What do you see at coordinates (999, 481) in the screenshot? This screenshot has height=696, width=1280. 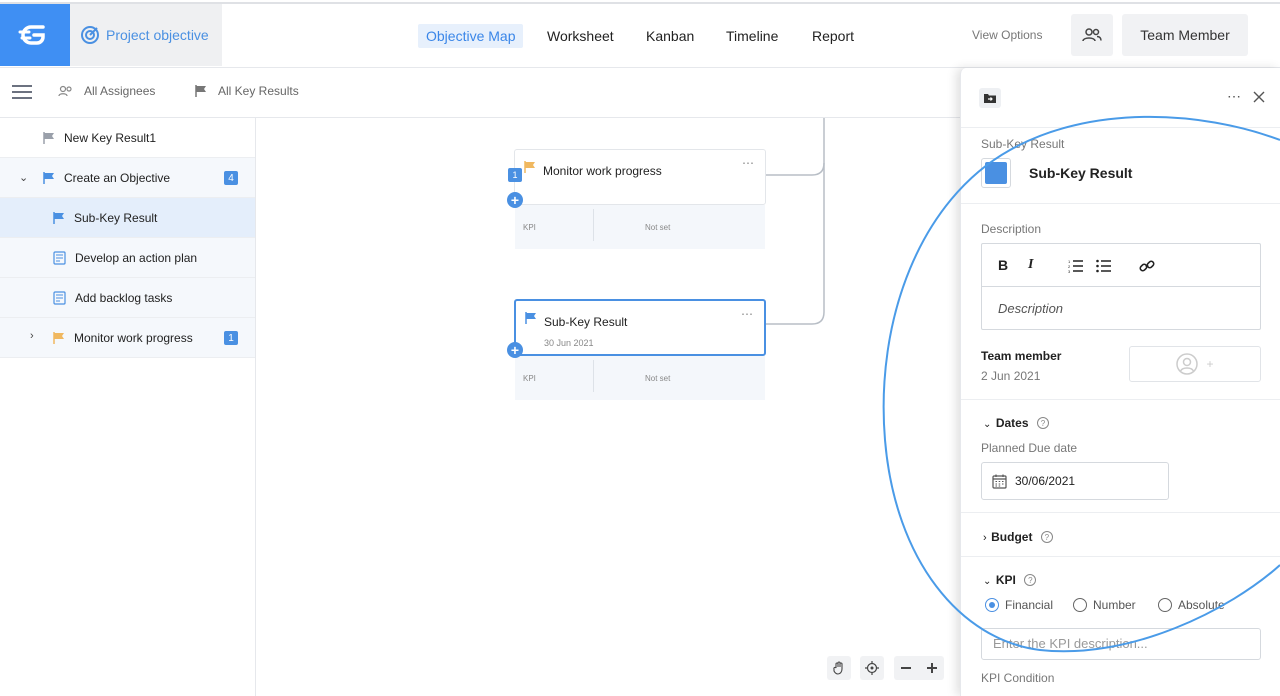 I see `calendar-icon` at bounding box center [999, 481].